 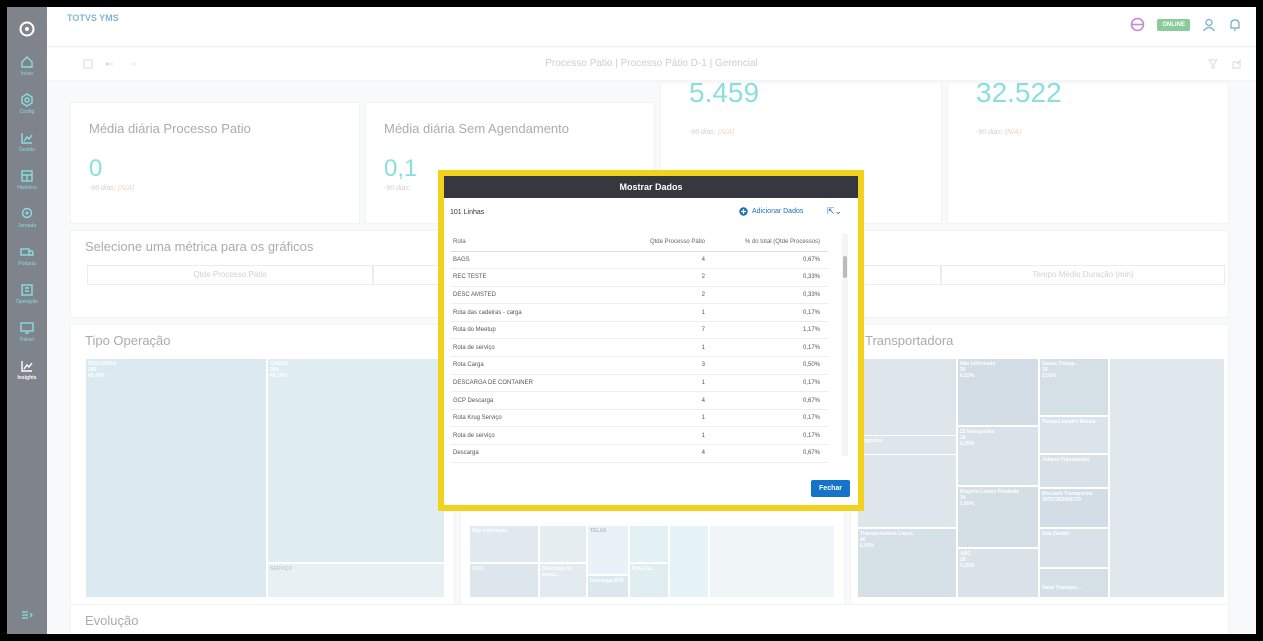 I want to click on table-row: DESC AMSTED 2 0,33%, so click(x=639, y=295).